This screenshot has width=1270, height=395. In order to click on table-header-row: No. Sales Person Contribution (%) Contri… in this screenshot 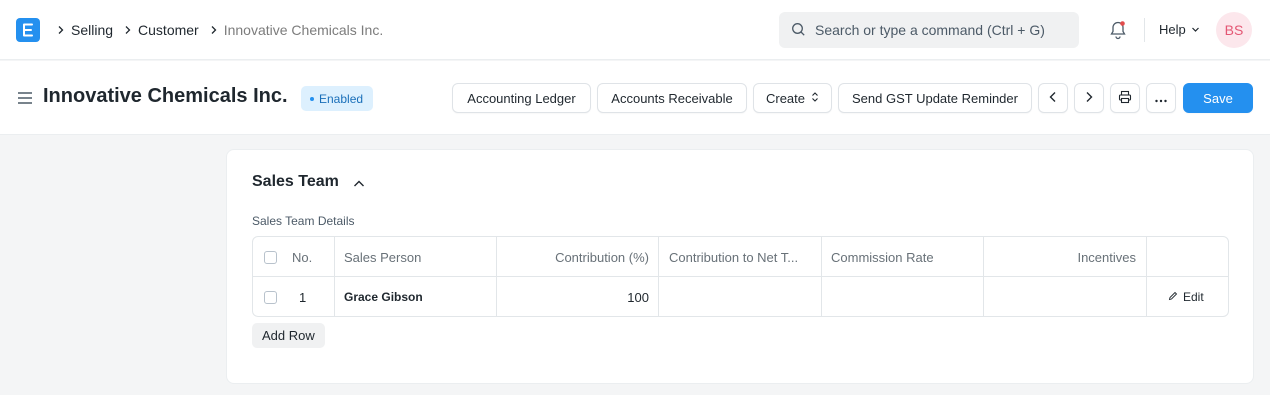, I will do `click(740, 257)`.